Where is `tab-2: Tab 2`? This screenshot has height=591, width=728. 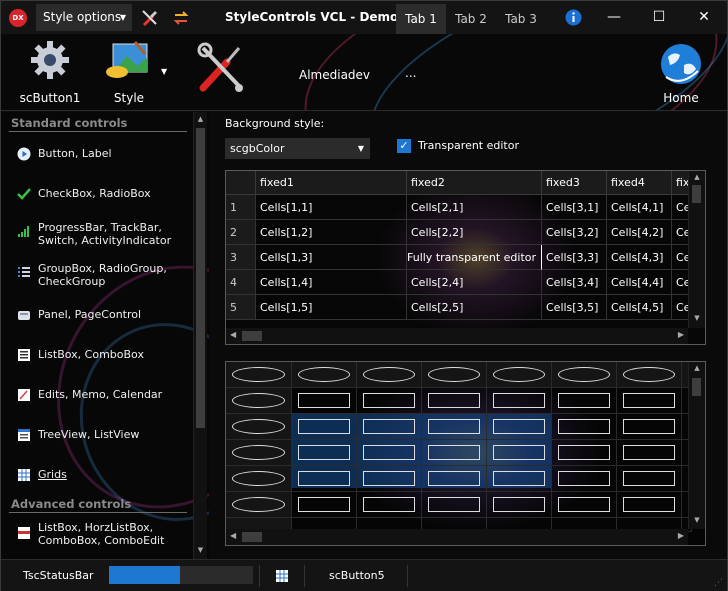
tab-2: Tab 2 is located at coordinates (471, 19).